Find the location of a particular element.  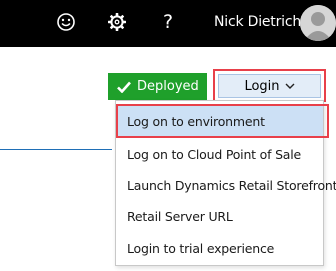

login-button: Login is located at coordinates (269, 86).